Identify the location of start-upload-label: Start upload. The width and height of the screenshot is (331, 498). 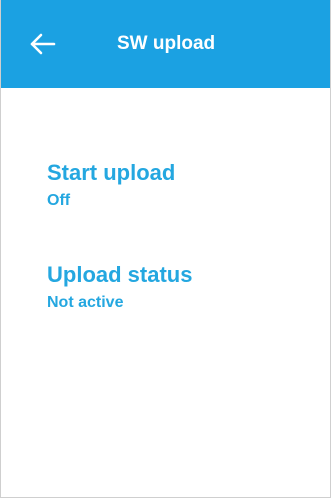
(111, 172).